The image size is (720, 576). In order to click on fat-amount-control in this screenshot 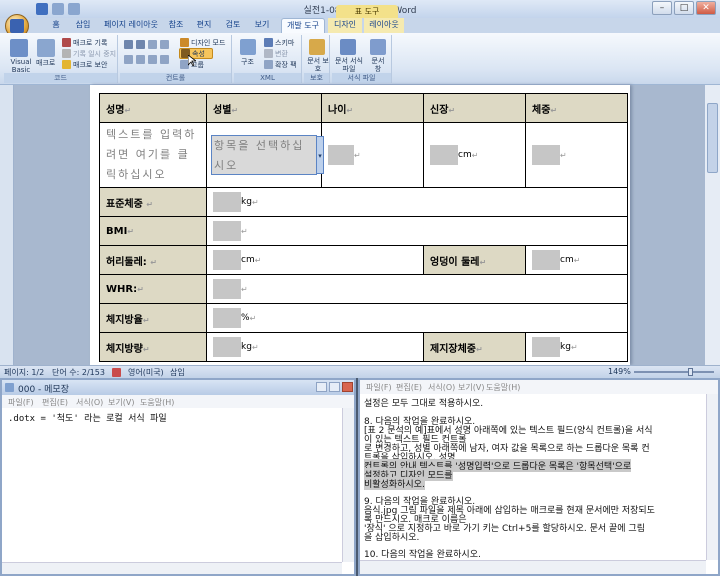, I will do `click(227, 347)`.